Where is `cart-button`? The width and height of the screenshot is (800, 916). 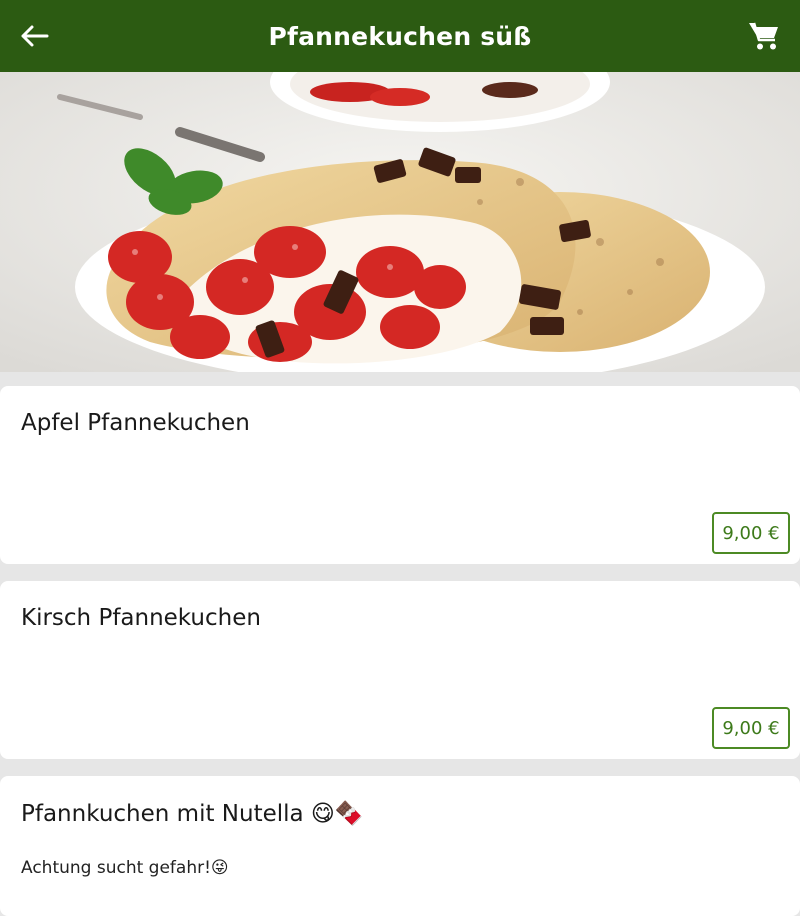 cart-button is located at coordinates (764, 36).